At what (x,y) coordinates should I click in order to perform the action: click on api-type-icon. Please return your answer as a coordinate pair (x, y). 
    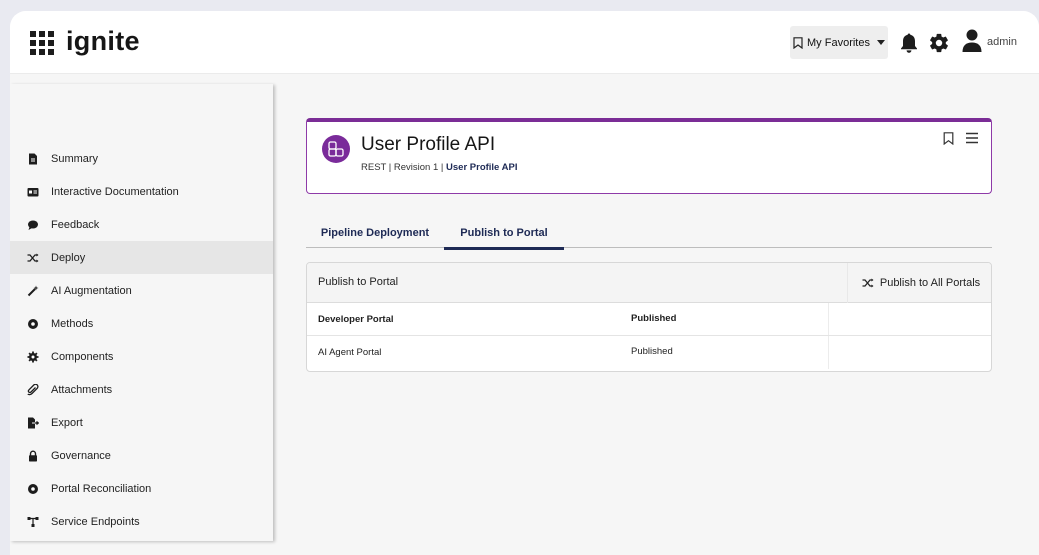
    Looking at the image, I should click on (336, 149).